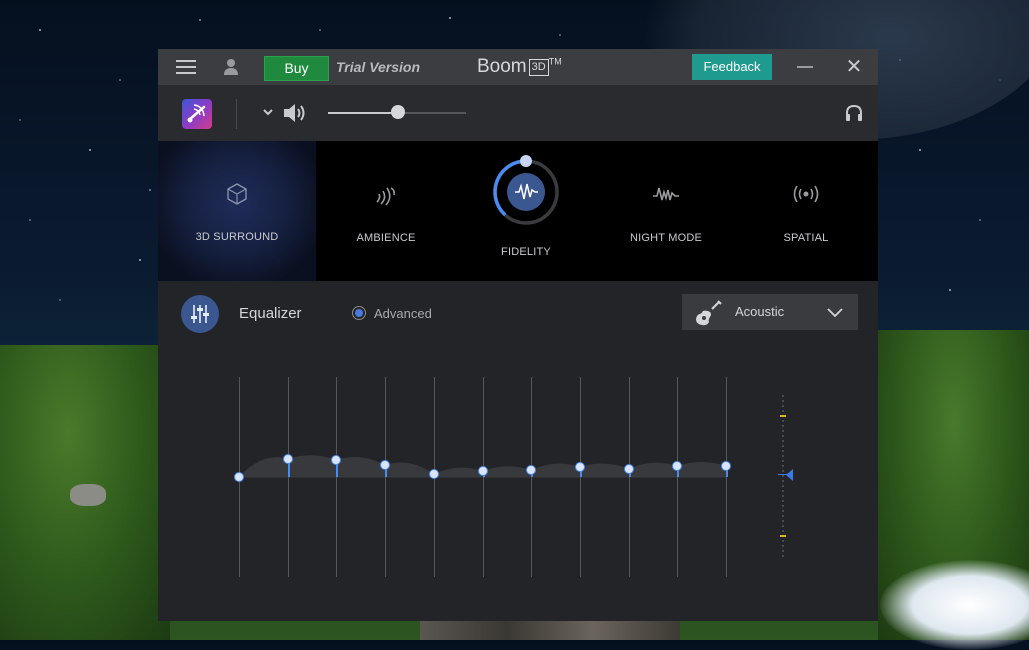 The image size is (1029, 650). Describe the element at coordinates (806, 211) in the screenshot. I see `effect-spatial: SPATIAL` at that location.